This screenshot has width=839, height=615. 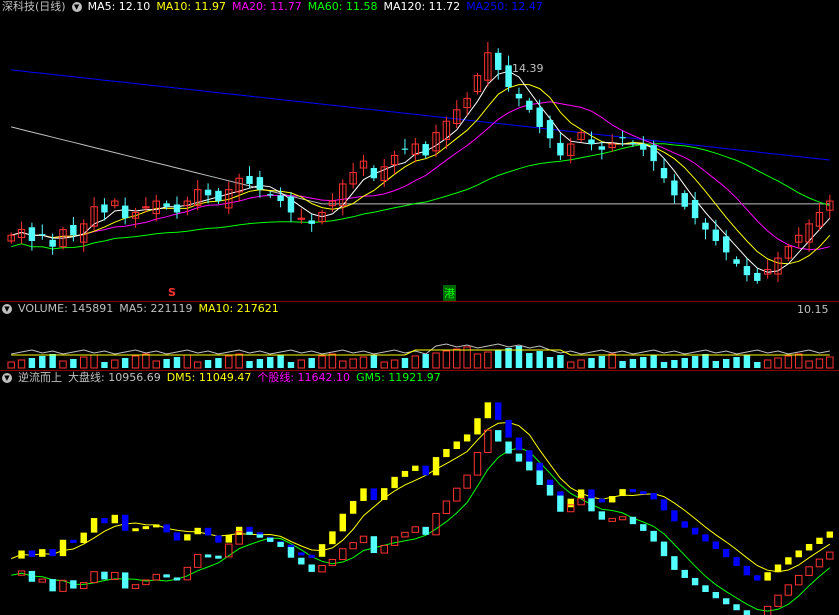 What do you see at coordinates (449, 293) in the screenshot?
I see `marker-gang: 港` at bounding box center [449, 293].